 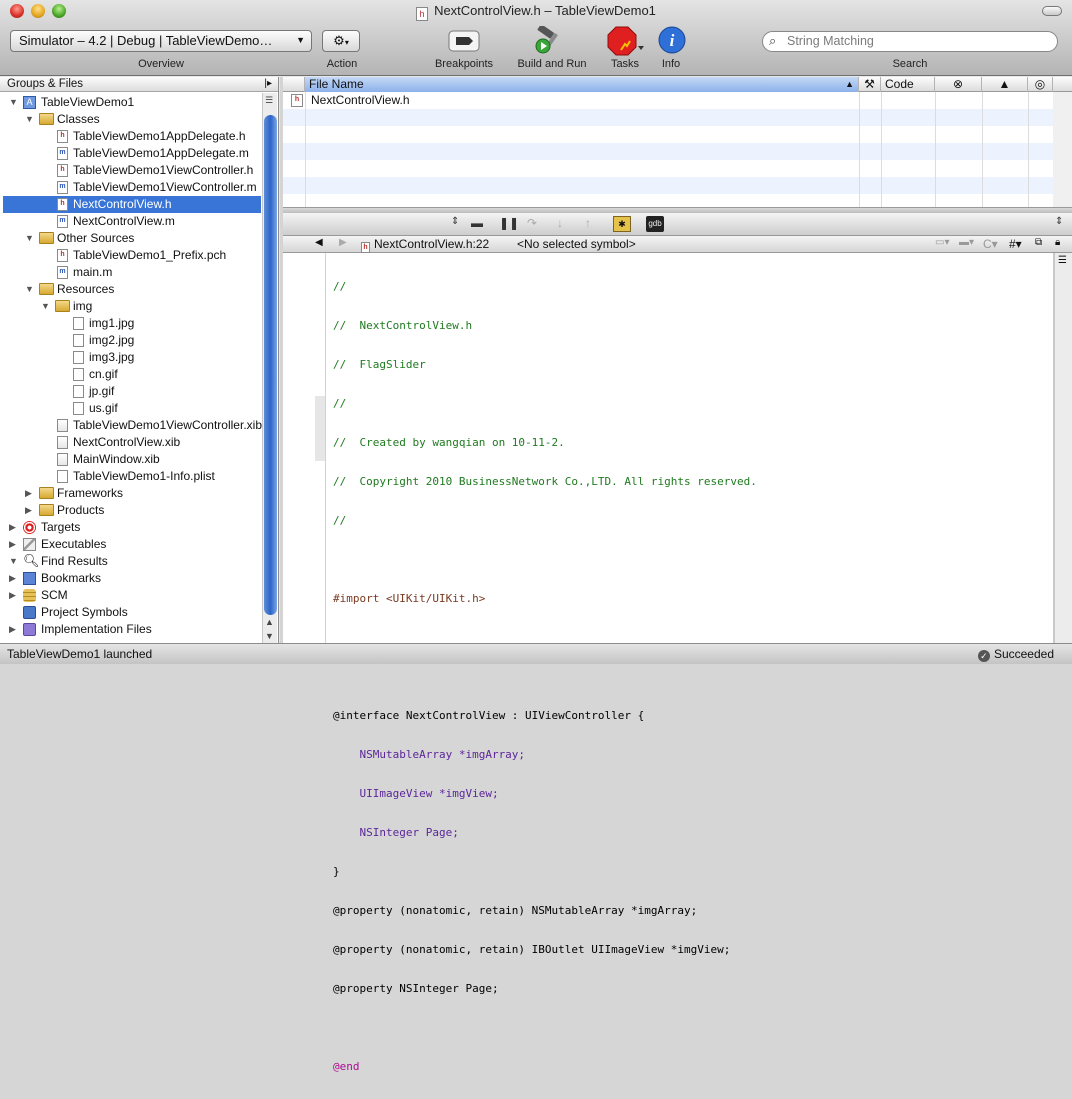 I want to click on sidebar-item-file: m TableViewDemo1AppDelegate.m, so click(x=132, y=153).